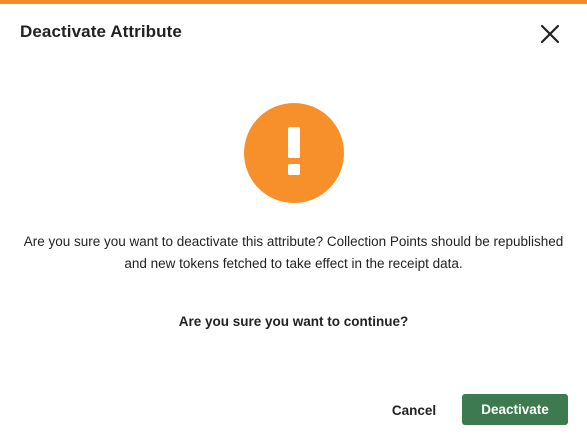 Image resolution: width=587 pixels, height=446 pixels. I want to click on confirm-question: Are you sure you want to continue?, so click(293, 321).